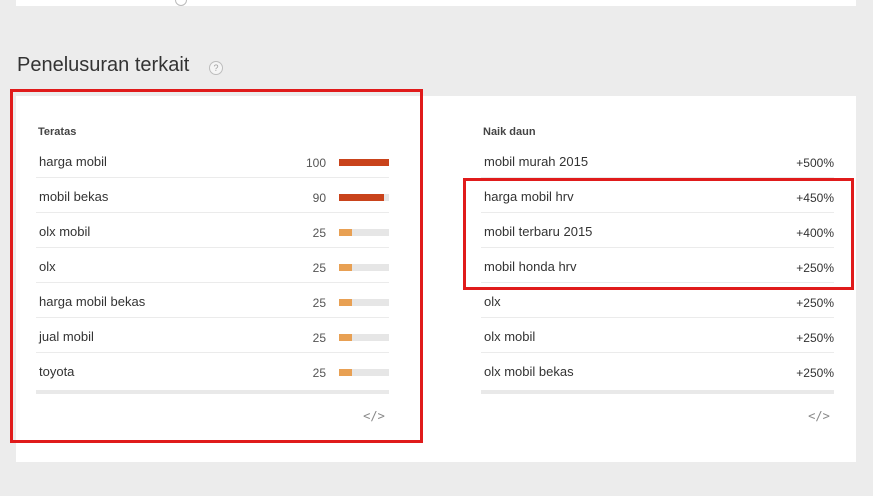 The height and width of the screenshot is (496, 873). What do you see at coordinates (212, 300) in the screenshot?
I see `list-item: harga mobil bekas 25` at bounding box center [212, 300].